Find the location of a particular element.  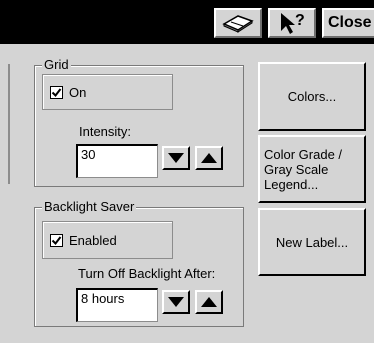

left-divider is located at coordinates (9, 124).